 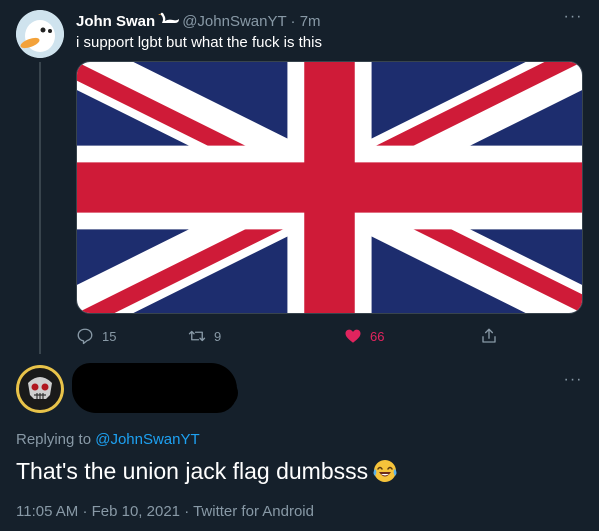 What do you see at coordinates (40, 208) in the screenshot?
I see `thread-line` at bounding box center [40, 208].